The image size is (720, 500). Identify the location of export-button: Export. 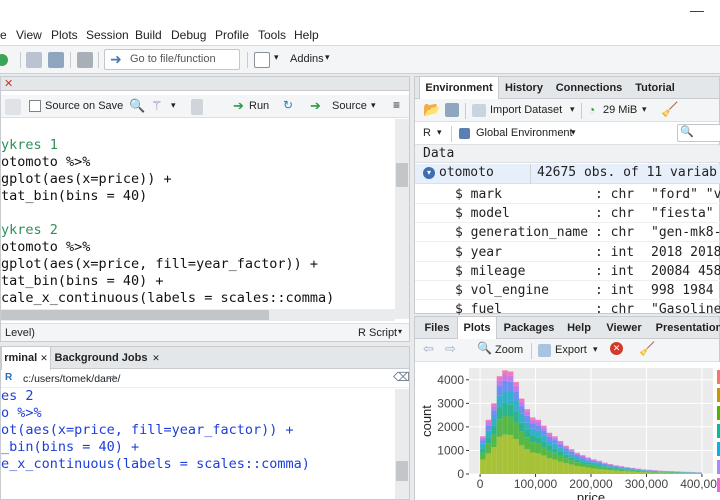
(571, 350).